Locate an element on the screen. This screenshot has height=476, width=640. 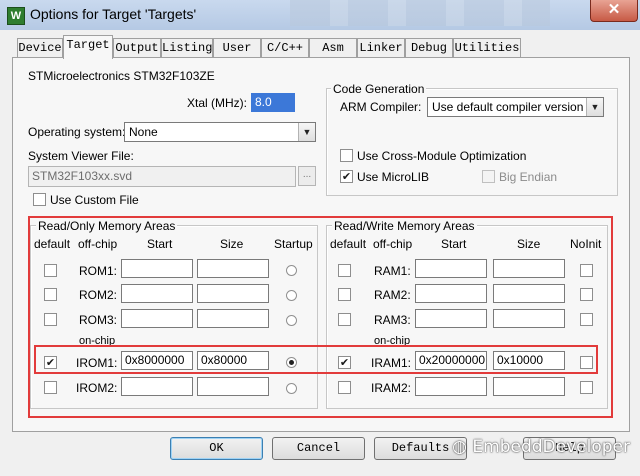
tab-linker: Linker is located at coordinates (381, 48).